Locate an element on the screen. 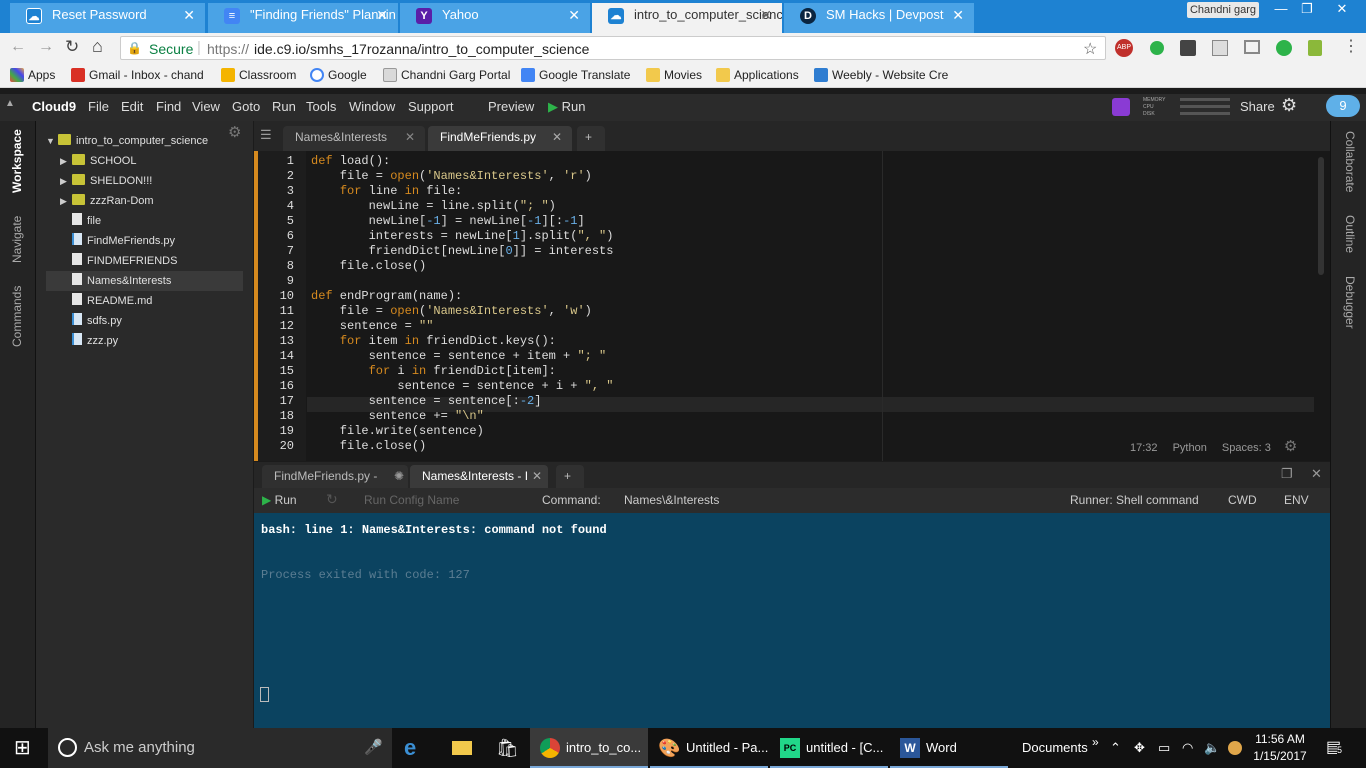 The width and height of the screenshot is (1366, 768). menu-find: Find is located at coordinates (168, 106).